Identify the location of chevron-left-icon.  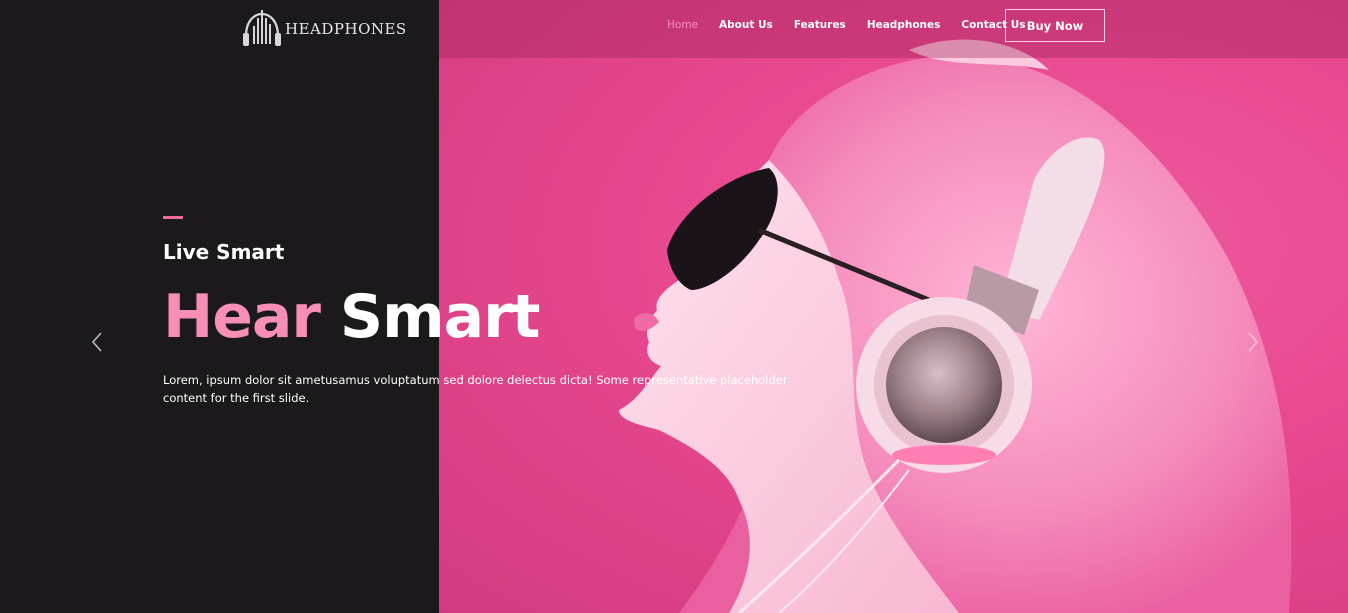
(96, 342).